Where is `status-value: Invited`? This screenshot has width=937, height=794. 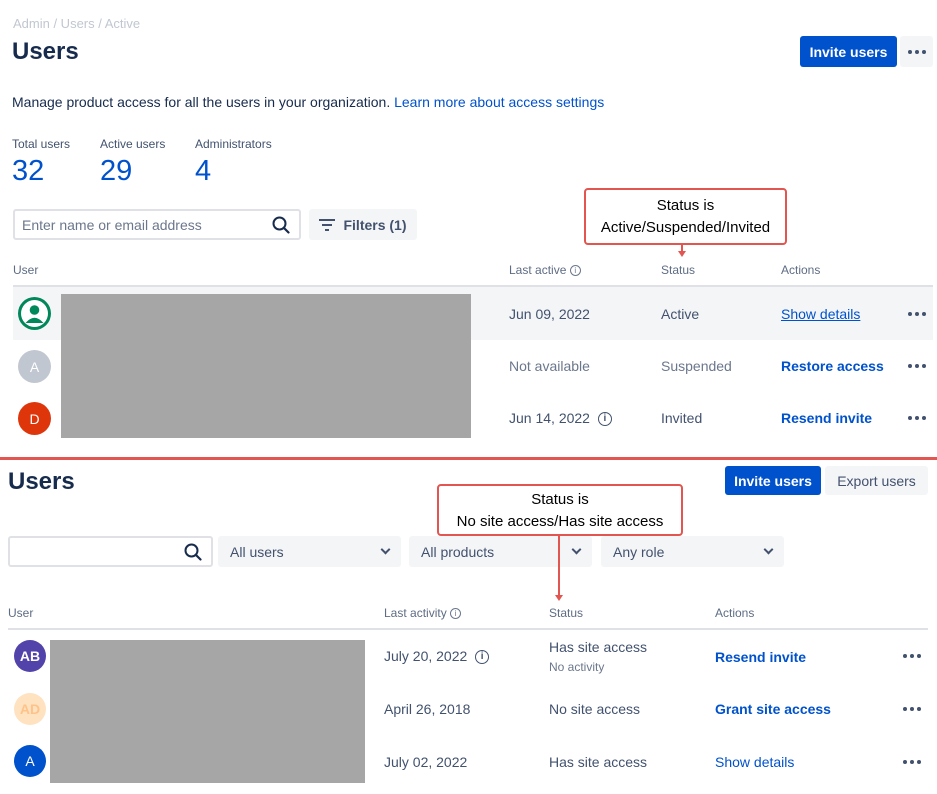 status-value: Invited is located at coordinates (682, 418).